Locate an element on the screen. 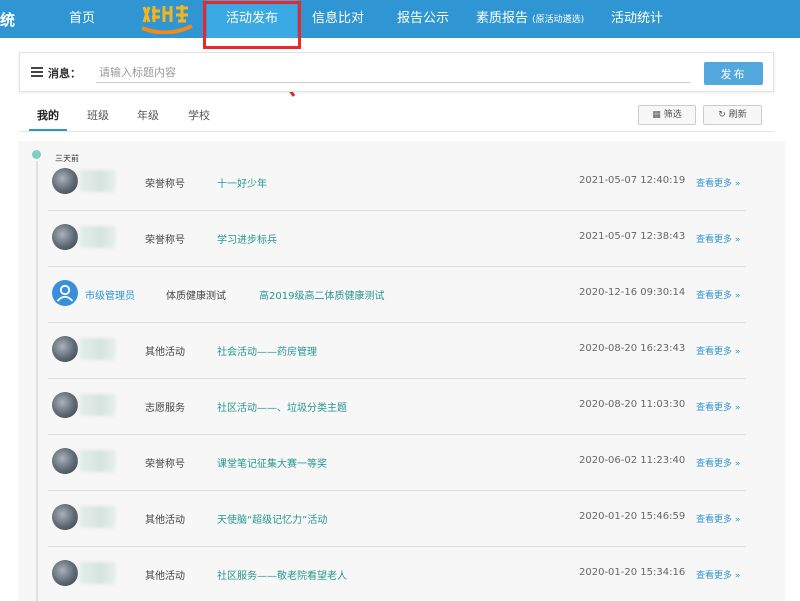 The width and height of the screenshot is (800, 601). nav-quality-report-label: 素质报告 is located at coordinates (502, 18).